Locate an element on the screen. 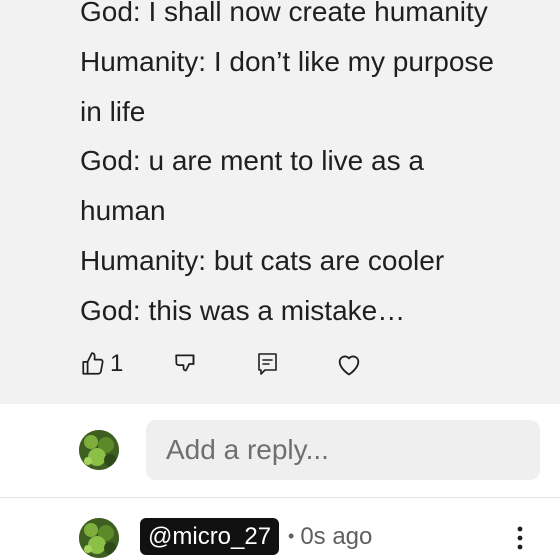 The width and height of the screenshot is (560, 560). comment-line: in life is located at coordinates (113, 111).